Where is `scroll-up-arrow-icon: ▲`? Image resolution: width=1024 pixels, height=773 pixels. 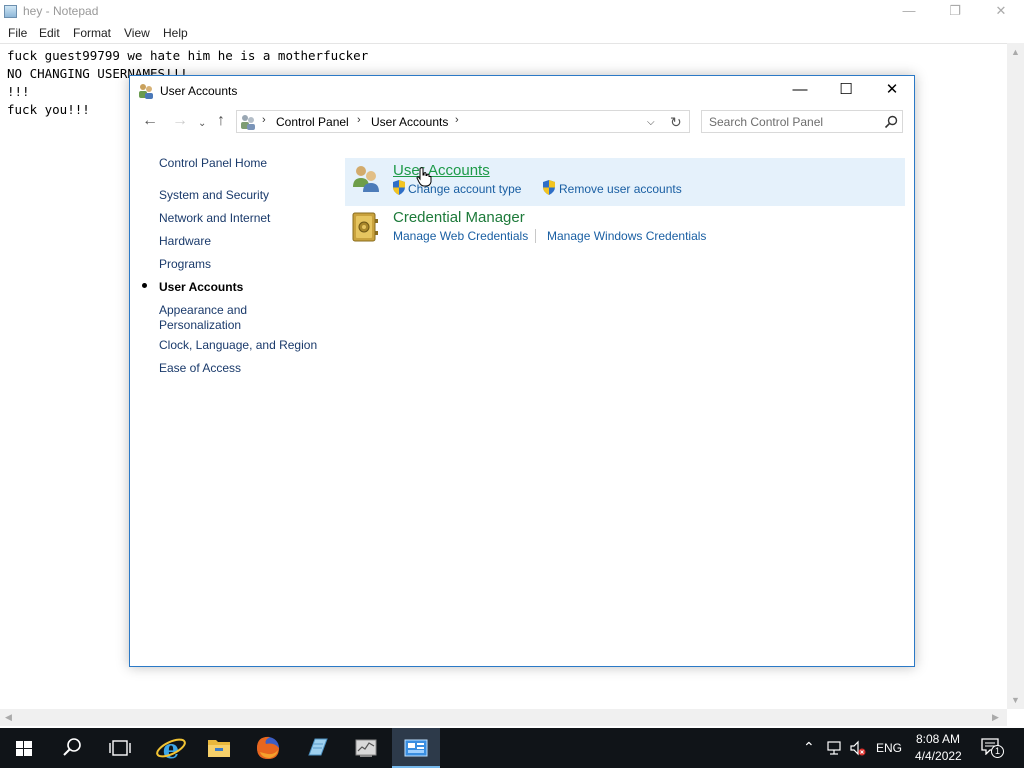
scroll-up-arrow-icon: ▲ is located at coordinates (1015, 52).